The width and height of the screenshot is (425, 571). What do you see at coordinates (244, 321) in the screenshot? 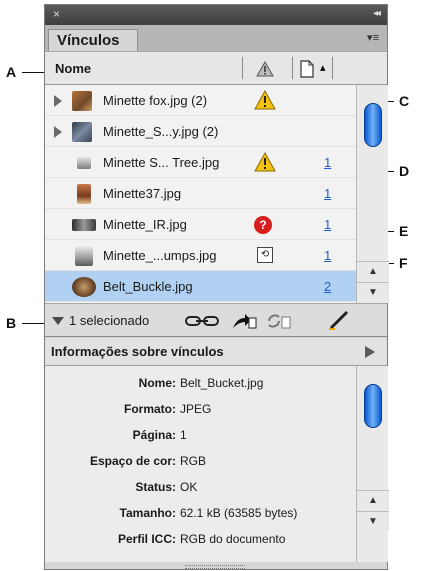
I see `goto-link-icon` at bounding box center [244, 321].